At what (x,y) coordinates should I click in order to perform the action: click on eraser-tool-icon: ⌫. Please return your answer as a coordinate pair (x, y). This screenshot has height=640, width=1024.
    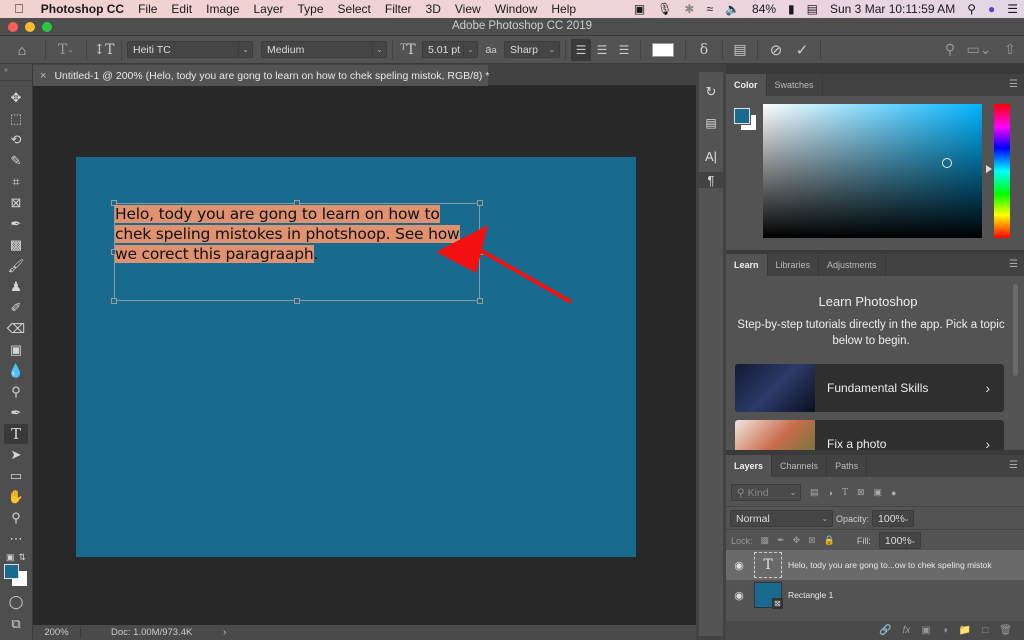
    Looking at the image, I should click on (16, 329).